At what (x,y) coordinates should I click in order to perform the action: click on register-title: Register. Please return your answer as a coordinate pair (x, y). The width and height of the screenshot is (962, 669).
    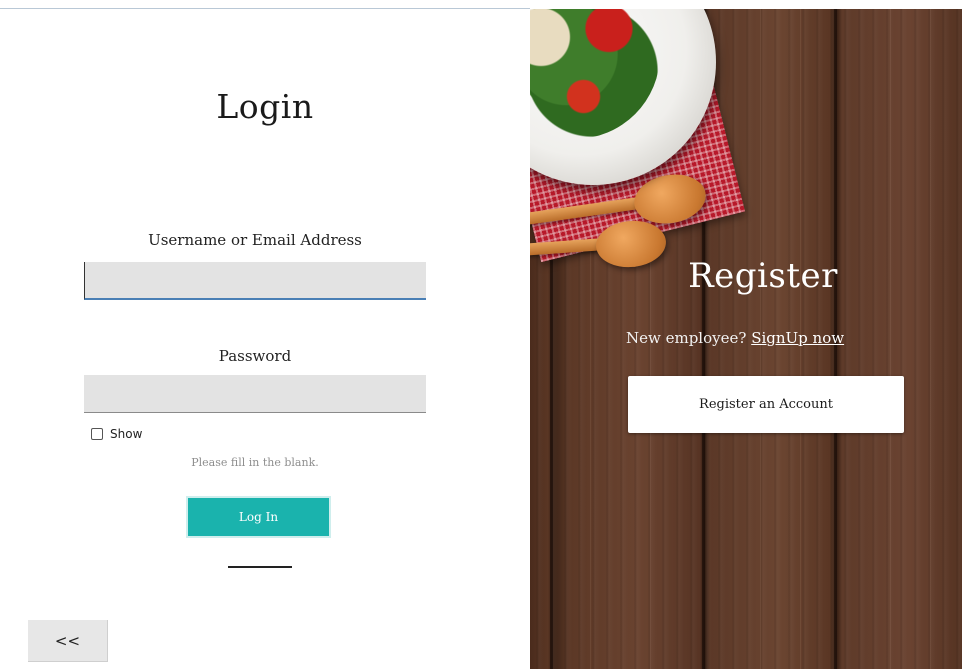
    Looking at the image, I should click on (763, 276).